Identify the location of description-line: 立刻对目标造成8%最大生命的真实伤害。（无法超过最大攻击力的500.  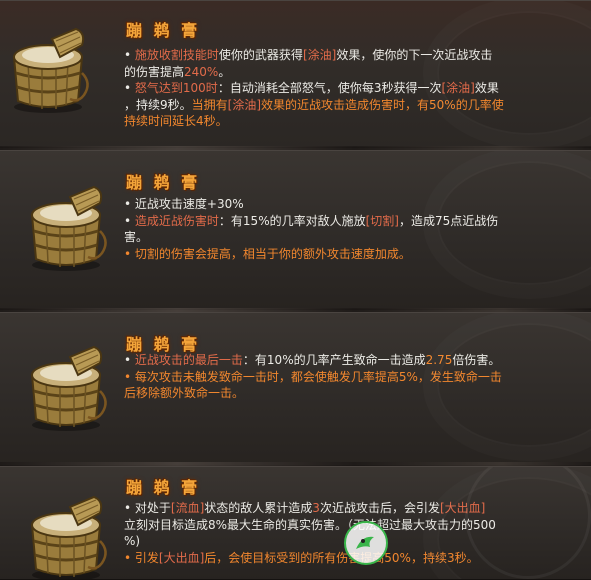
(343, 525).